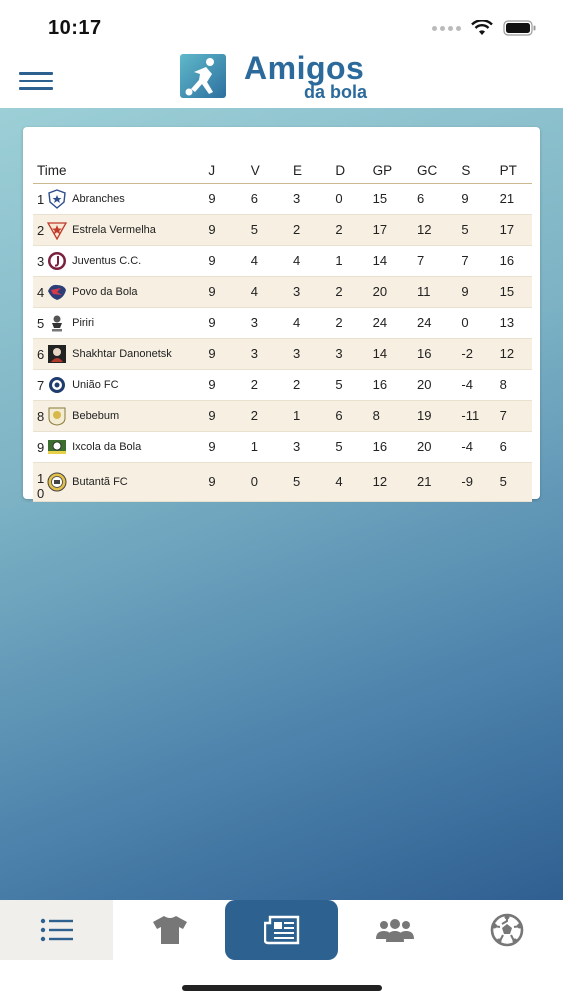 The width and height of the screenshot is (563, 1000). Describe the element at coordinates (439, 323) in the screenshot. I see `goals-against-cell: 24` at that location.